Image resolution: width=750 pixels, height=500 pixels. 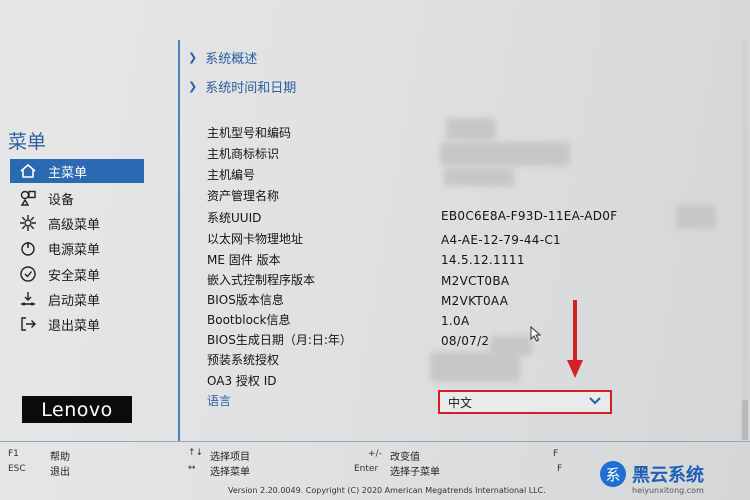 What do you see at coordinates (525, 402) in the screenshot?
I see `language-select: 中文` at bounding box center [525, 402].